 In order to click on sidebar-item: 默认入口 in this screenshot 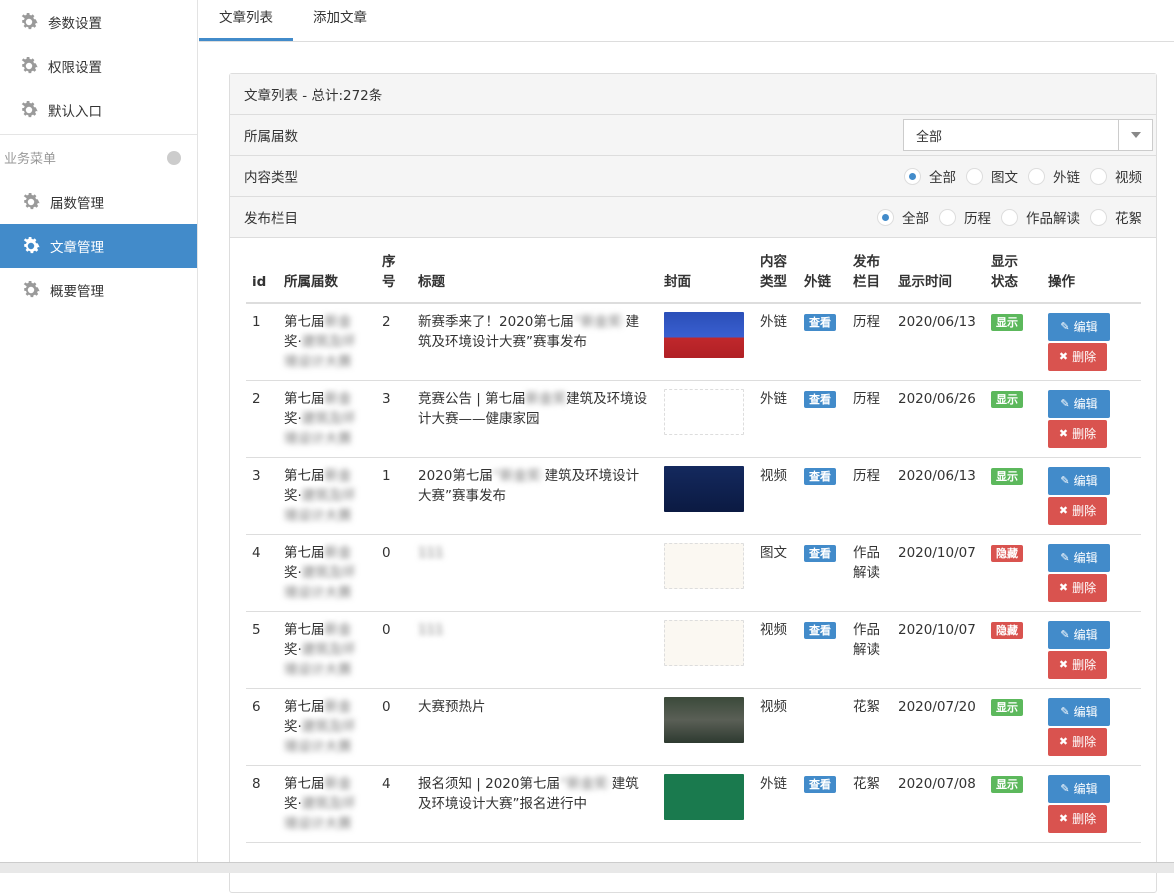, I will do `click(98, 110)`.